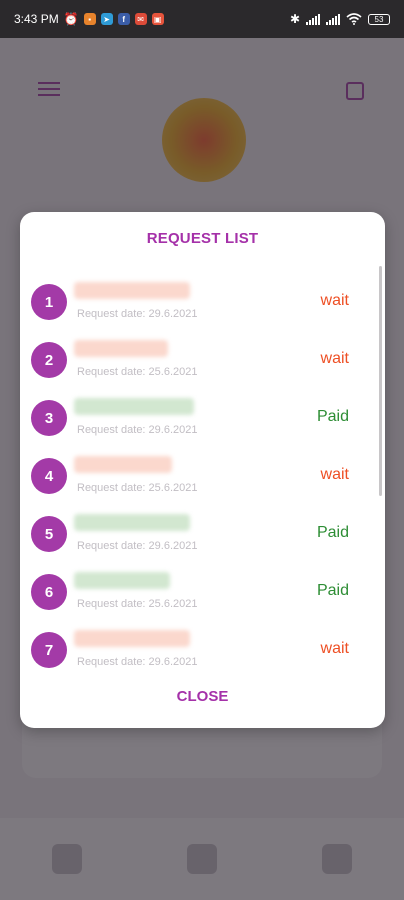 The image size is (404, 900). What do you see at coordinates (140, 19) in the screenshot?
I see `mail-icon: ✉` at bounding box center [140, 19].